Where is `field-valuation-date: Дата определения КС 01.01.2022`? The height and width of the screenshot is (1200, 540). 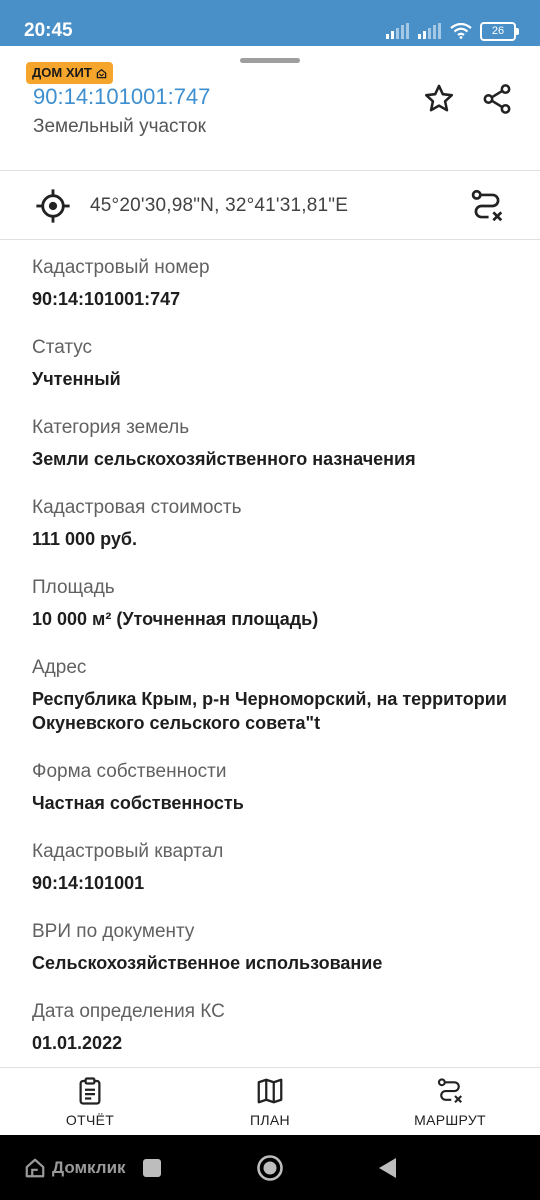
field-valuation-date: Дата определения КС 01.01.2022 is located at coordinates (282, 1027).